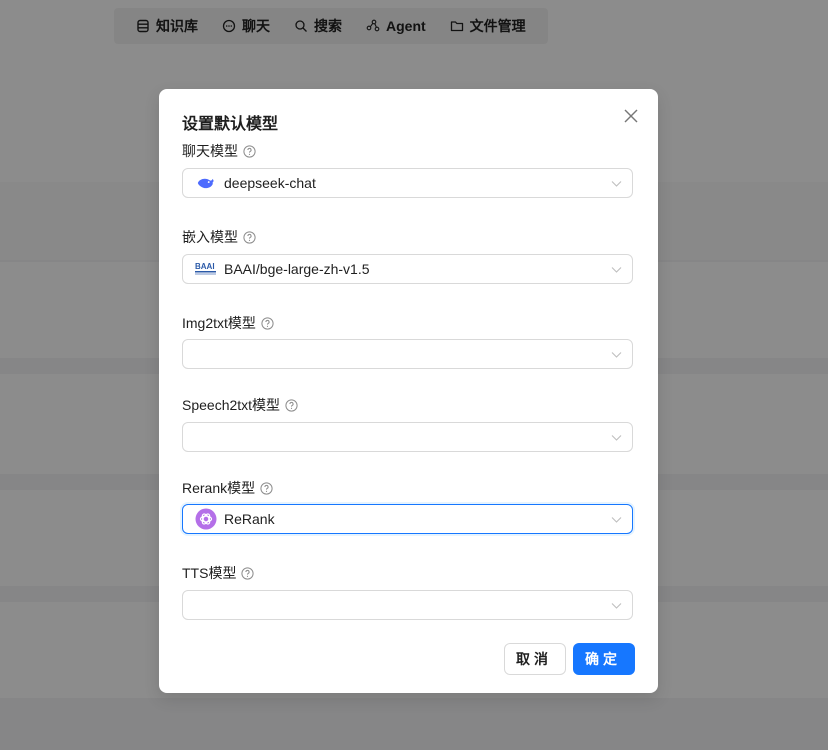 The image size is (828, 750). Describe the element at coordinates (205, 266) in the screenshot. I see `svg-text: BAAI` at that location.